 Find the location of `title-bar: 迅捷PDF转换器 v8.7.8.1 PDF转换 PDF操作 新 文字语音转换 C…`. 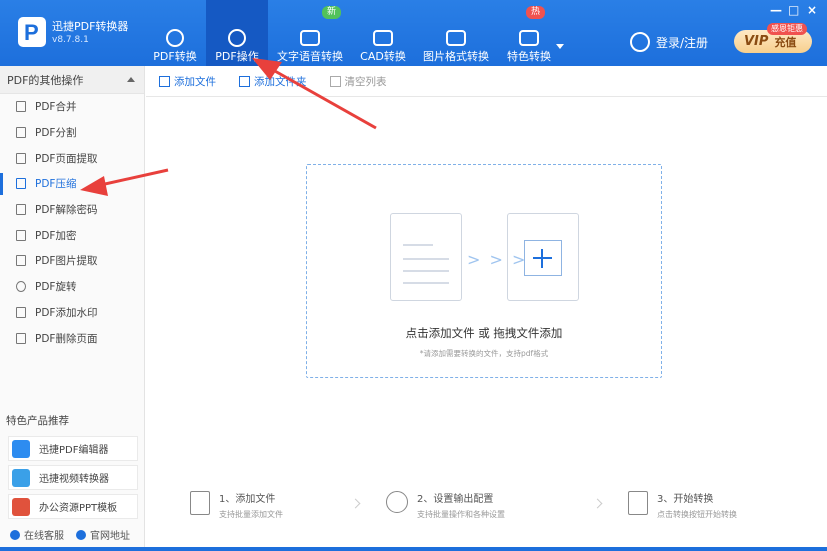

title-bar: 迅捷PDF转换器 v8.7.8.1 PDF转换 PDF操作 新 文字语音转换 C… is located at coordinates (413, 33).